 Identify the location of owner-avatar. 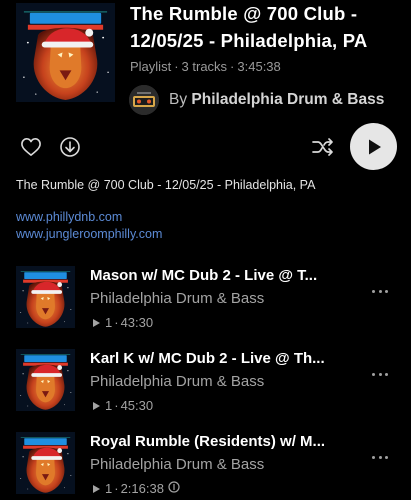
(144, 100).